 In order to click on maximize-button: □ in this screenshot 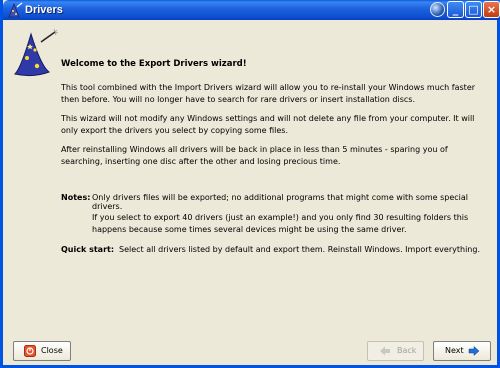, I will do `click(473, 9)`.